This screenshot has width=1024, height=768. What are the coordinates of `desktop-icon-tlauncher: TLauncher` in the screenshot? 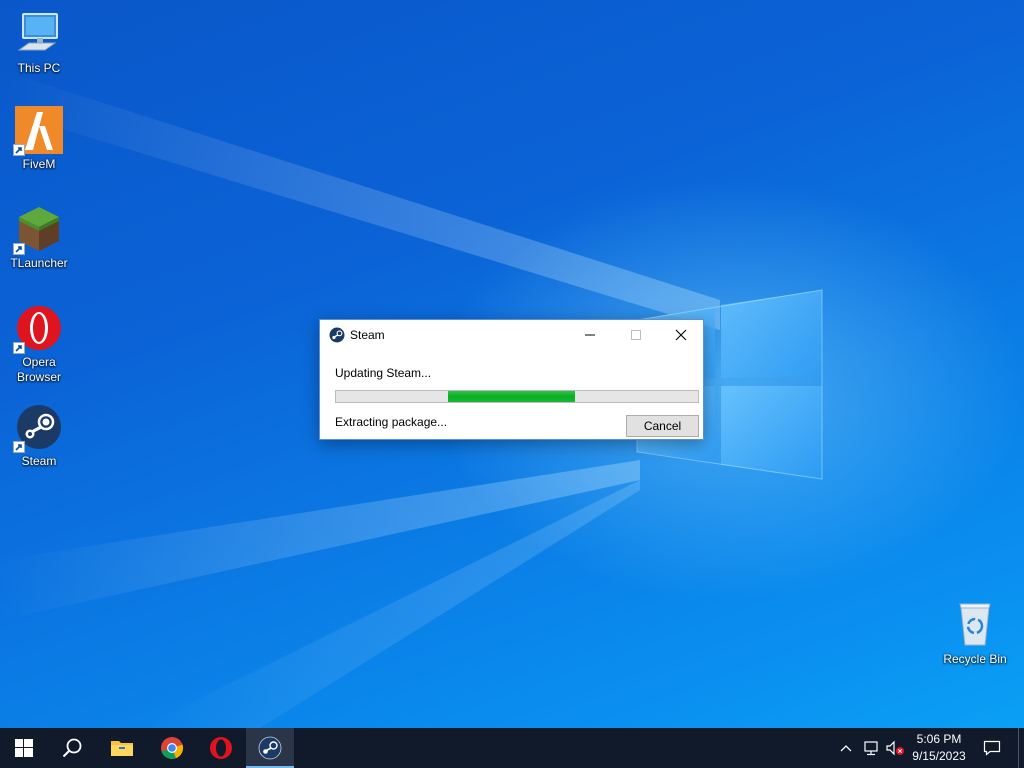 It's located at (39, 238).